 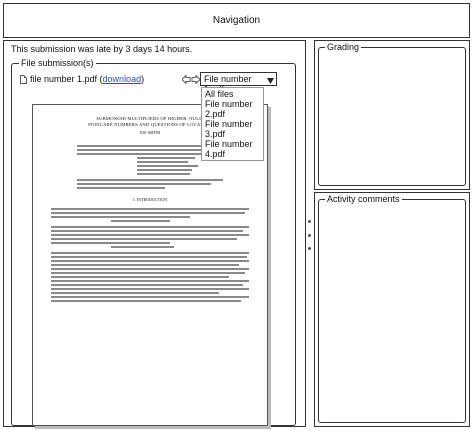 I want to click on dropdown-option: File number 3.pdf, so click(x=232, y=129).